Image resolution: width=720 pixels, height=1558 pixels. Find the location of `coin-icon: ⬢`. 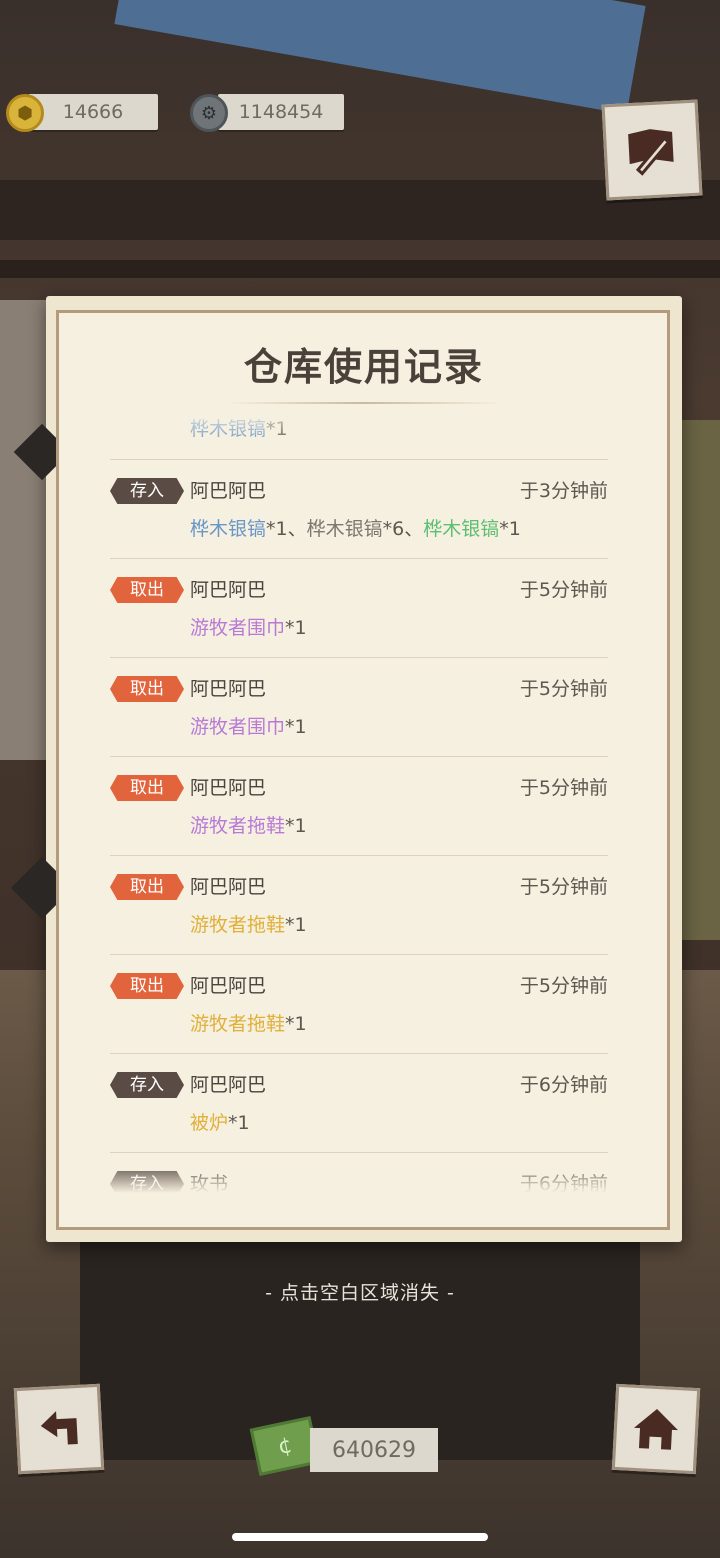

coin-icon: ⬢ is located at coordinates (25, 113).